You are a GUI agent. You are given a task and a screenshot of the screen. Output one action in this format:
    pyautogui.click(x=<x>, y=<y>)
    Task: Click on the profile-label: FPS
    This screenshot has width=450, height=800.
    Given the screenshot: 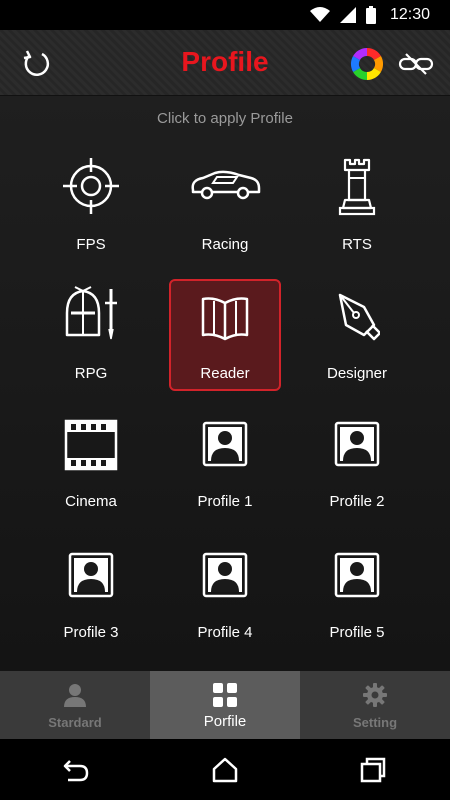 What is the action you would take?
    pyautogui.click(x=91, y=244)
    